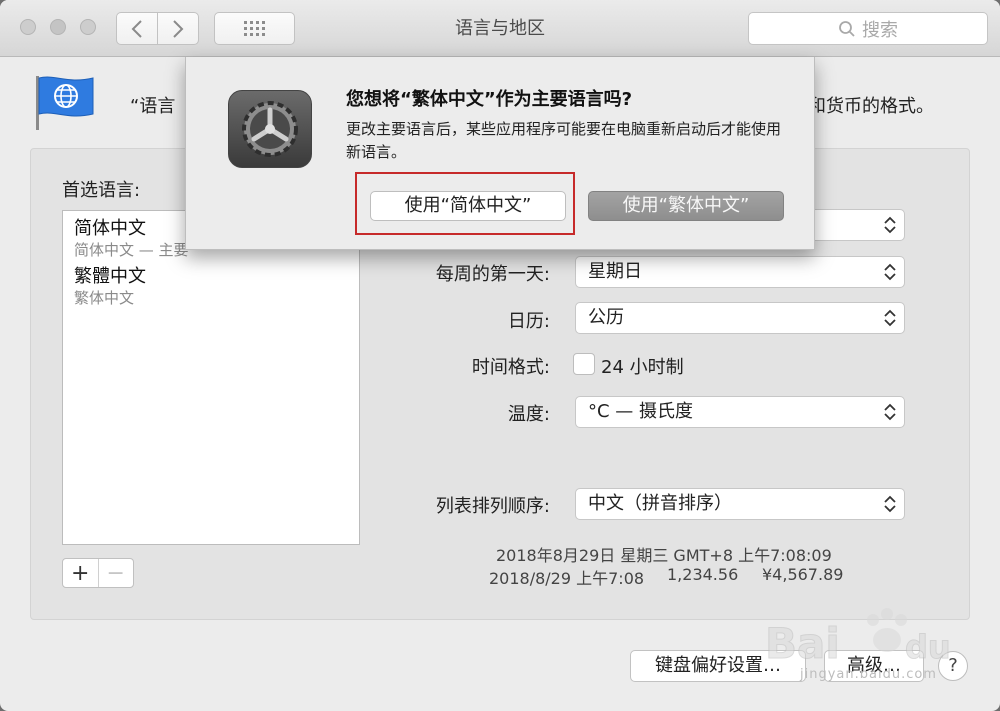  What do you see at coordinates (567, 578) in the screenshot?
I see `sample-date-short: 2018/8/29 上午7:08` at bounding box center [567, 578].